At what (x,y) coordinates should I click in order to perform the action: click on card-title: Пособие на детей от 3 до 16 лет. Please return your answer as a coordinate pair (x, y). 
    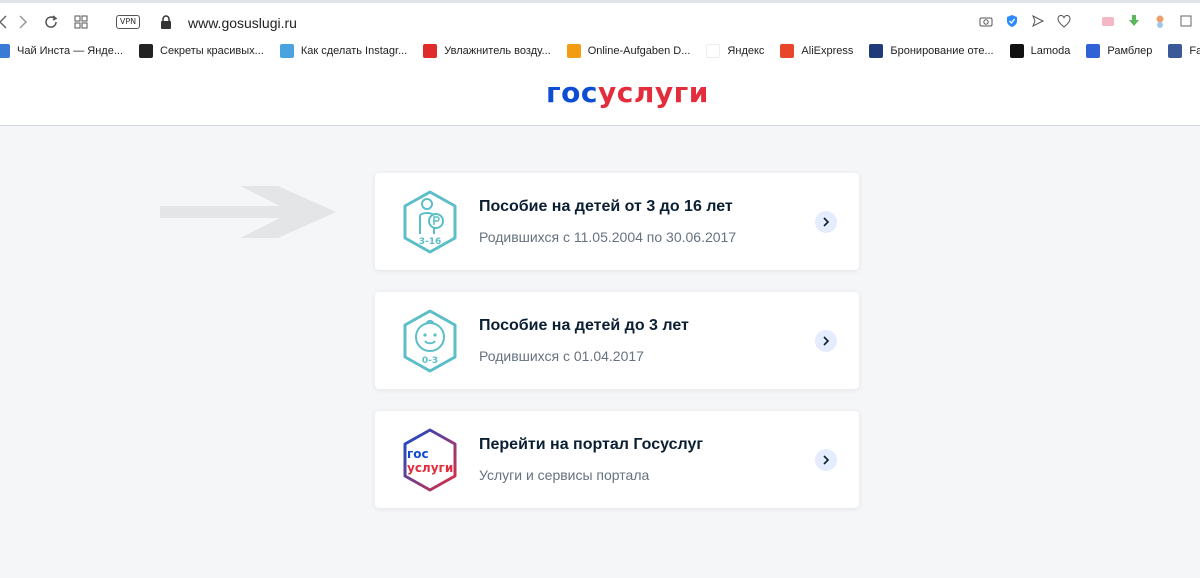
    Looking at the image, I should click on (606, 206).